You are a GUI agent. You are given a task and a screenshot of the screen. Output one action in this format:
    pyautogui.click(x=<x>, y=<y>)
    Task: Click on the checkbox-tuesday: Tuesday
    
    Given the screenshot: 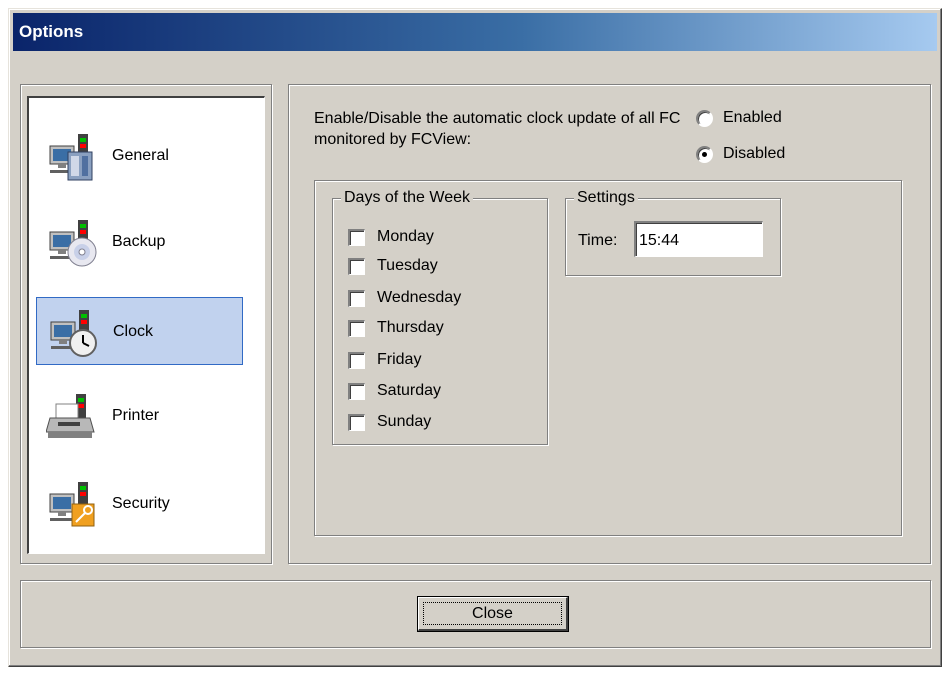 What is the action you would take?
    pyautogui.click(x=393, y=266)
    